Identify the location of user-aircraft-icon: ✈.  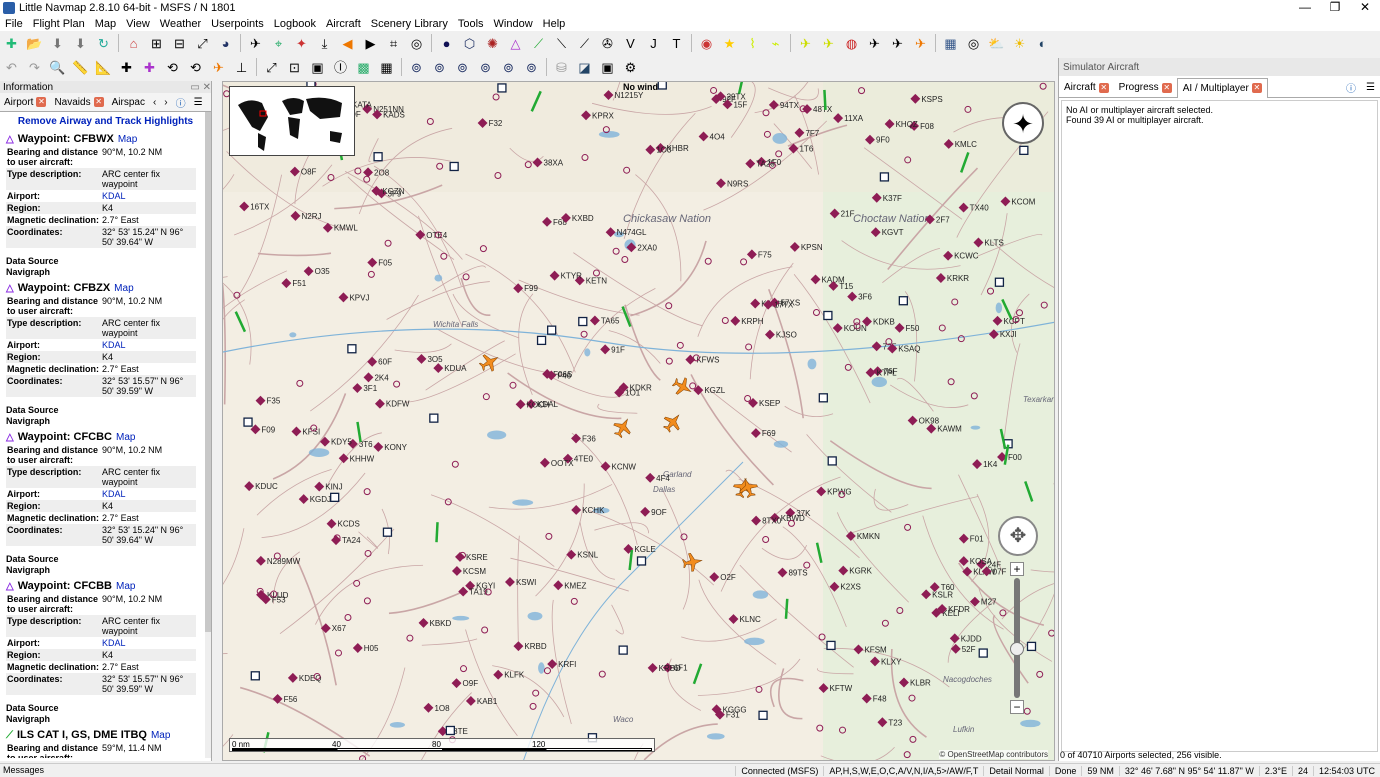
(805, 43).